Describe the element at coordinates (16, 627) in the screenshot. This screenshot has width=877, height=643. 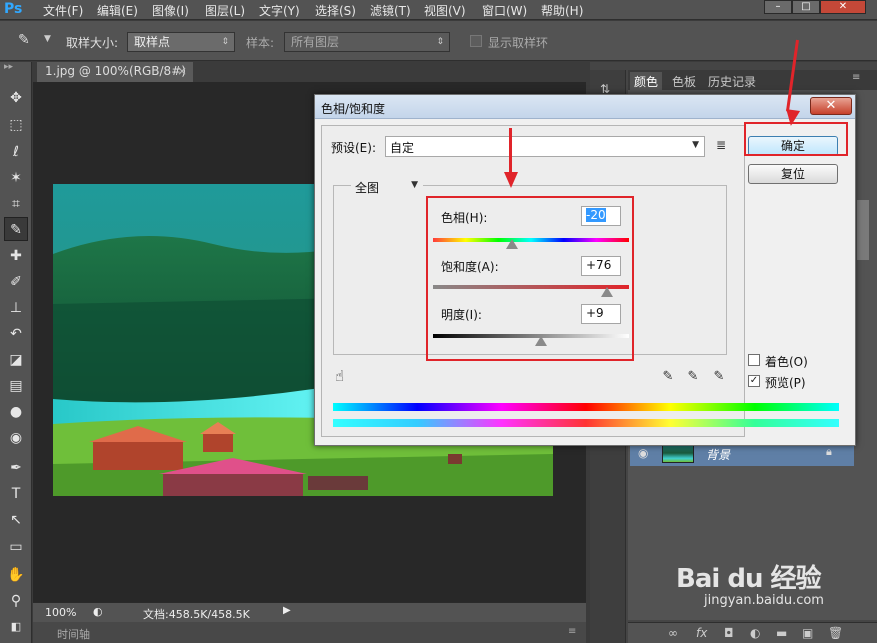
I see `foreground-background-color-icon: ◧` at that location.